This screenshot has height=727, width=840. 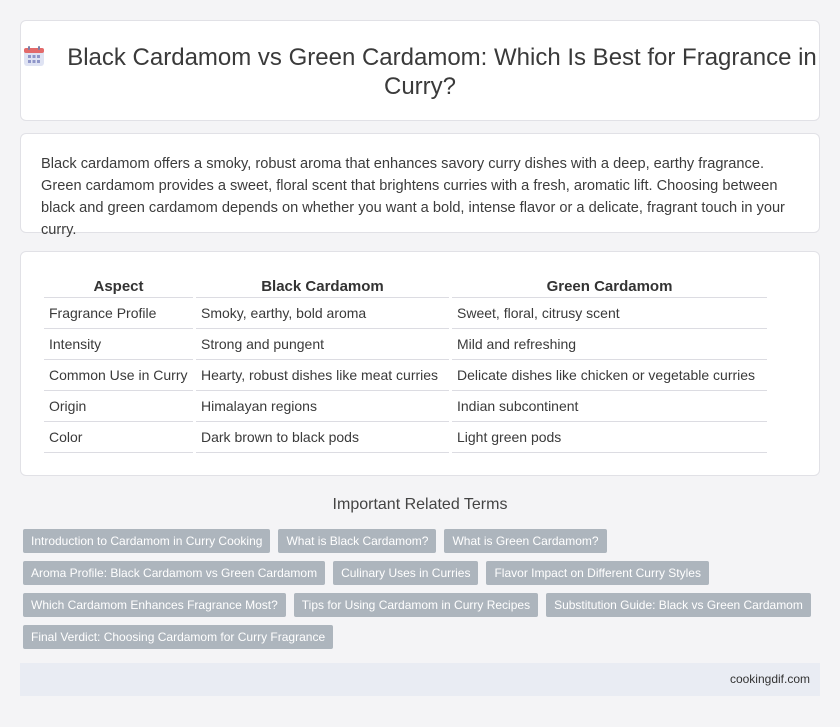 I want to click on footer-bar: cookingdif.com, so click(x=420, y=679).